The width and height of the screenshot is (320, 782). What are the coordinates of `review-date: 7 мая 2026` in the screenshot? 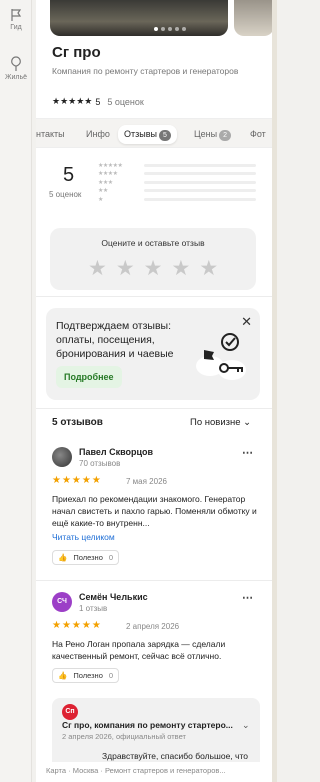 It's located at (146, 481).